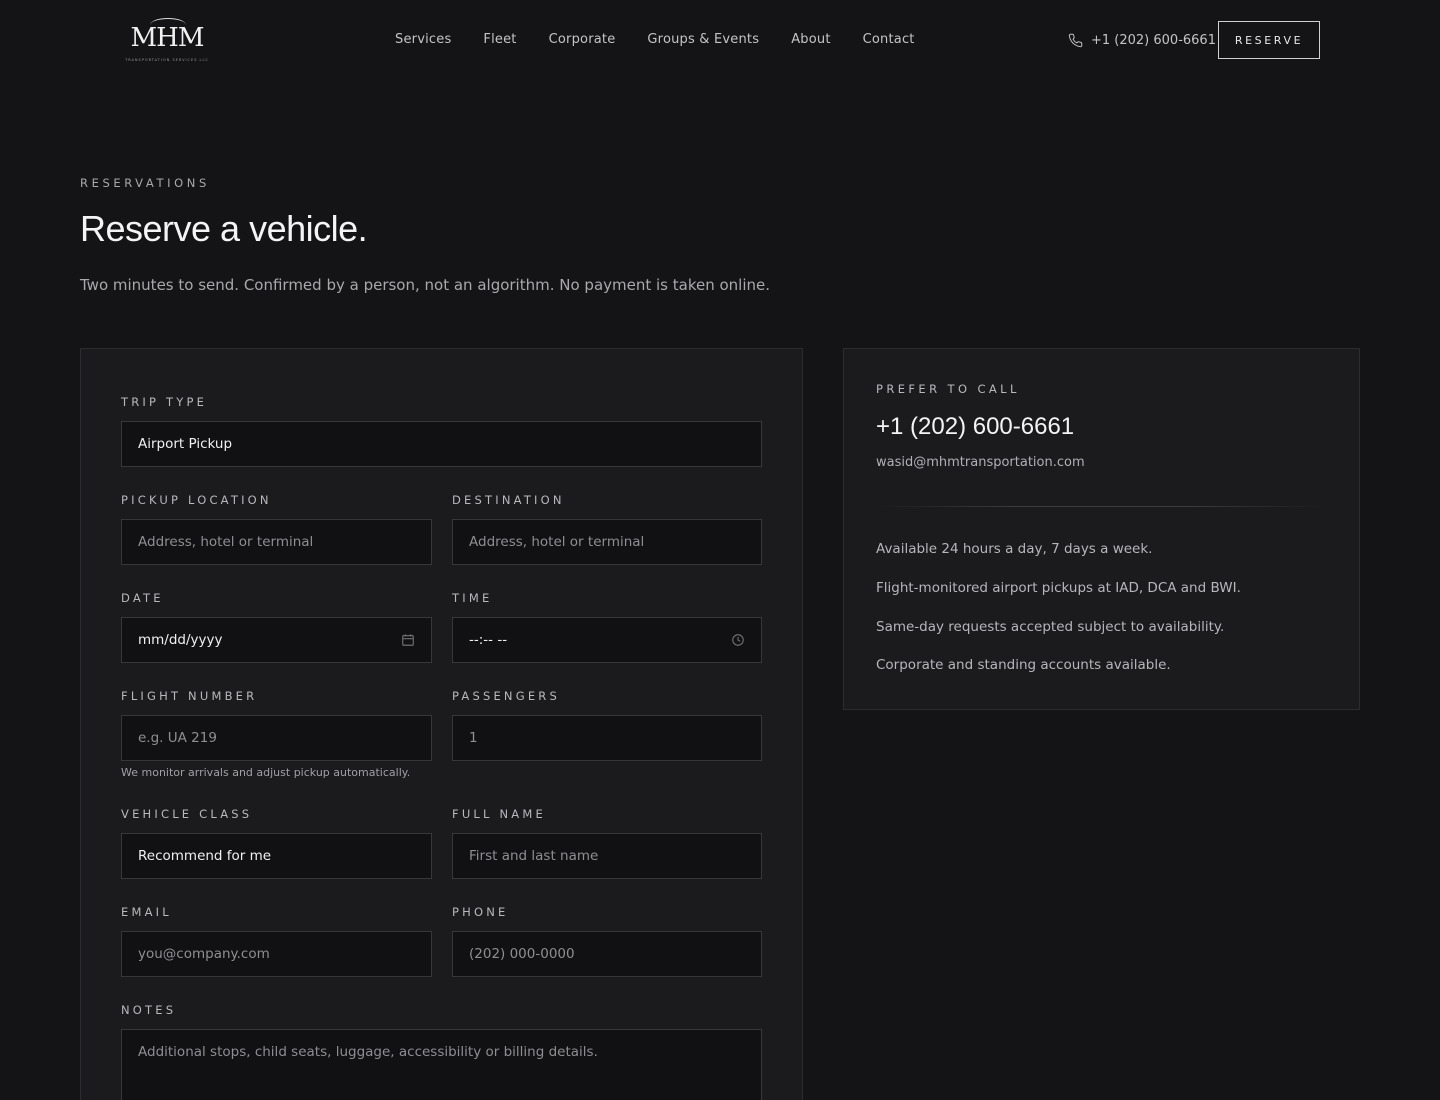 This screenshot has height=1100, width=1440. Describe the element at coordinates (488, 640) in the screenshot. I see `time-placeholder: --:-- --` at that location.